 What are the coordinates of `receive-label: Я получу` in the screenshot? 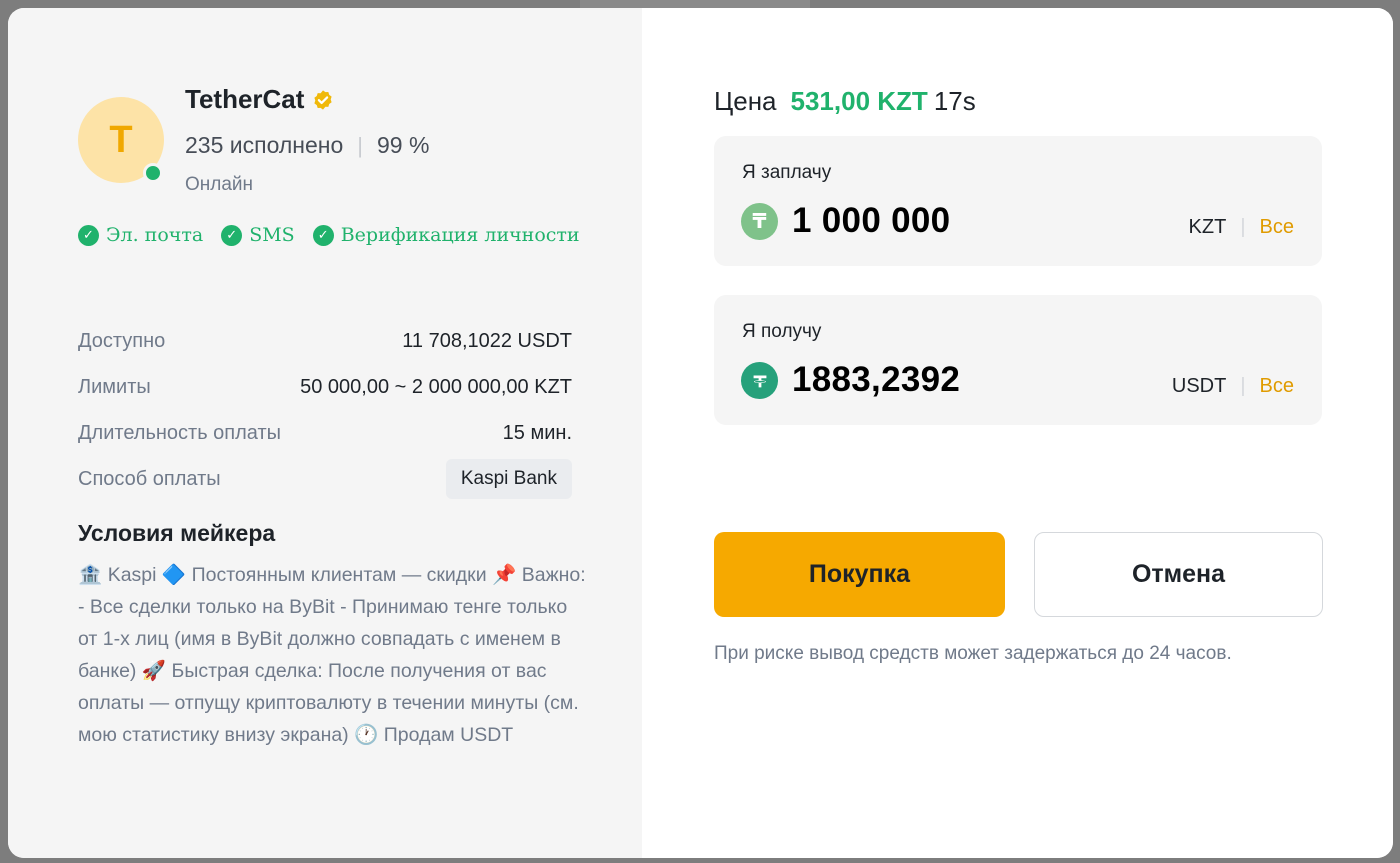 It's located at (782, 331).